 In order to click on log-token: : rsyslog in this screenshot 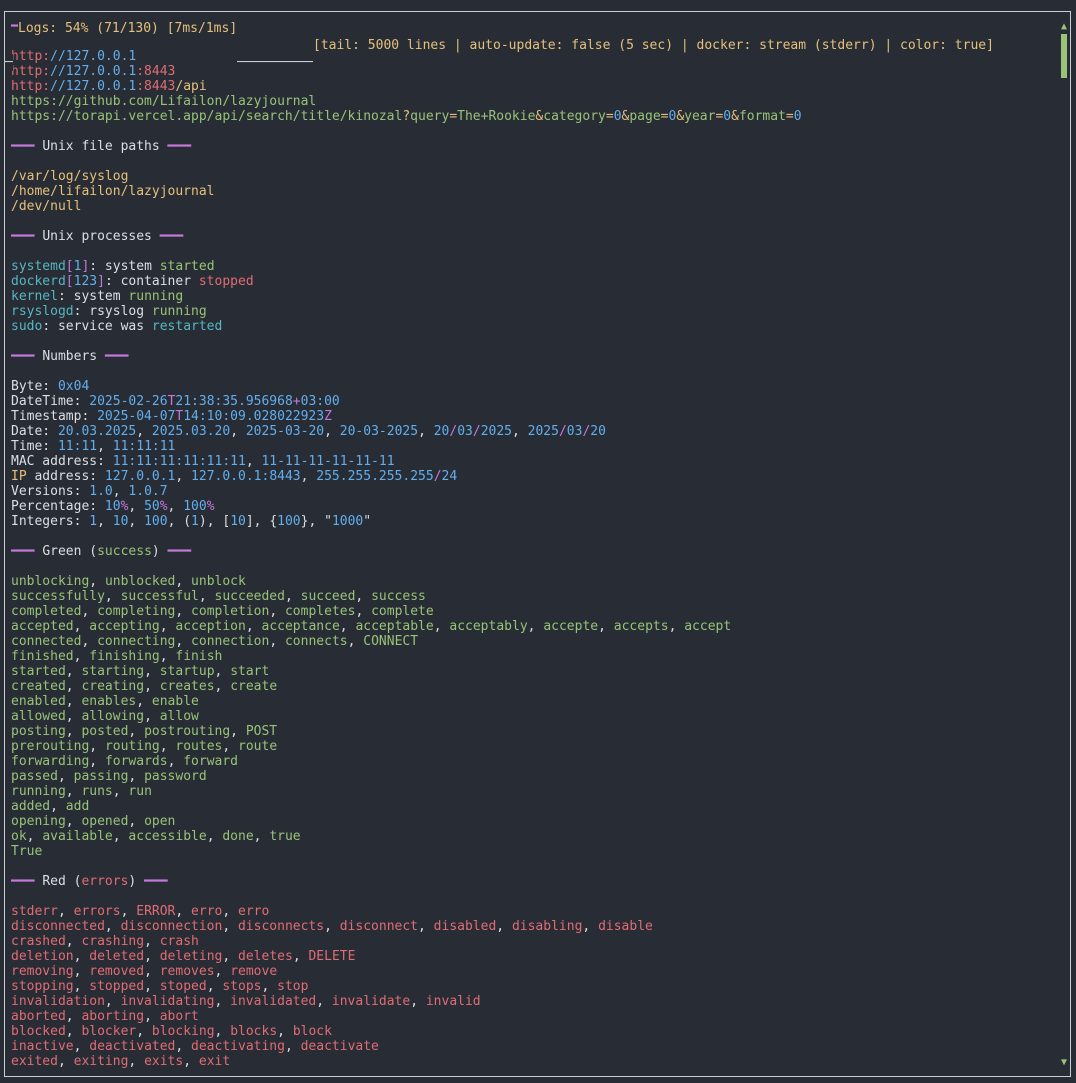, I will do `click(112, 311)`.